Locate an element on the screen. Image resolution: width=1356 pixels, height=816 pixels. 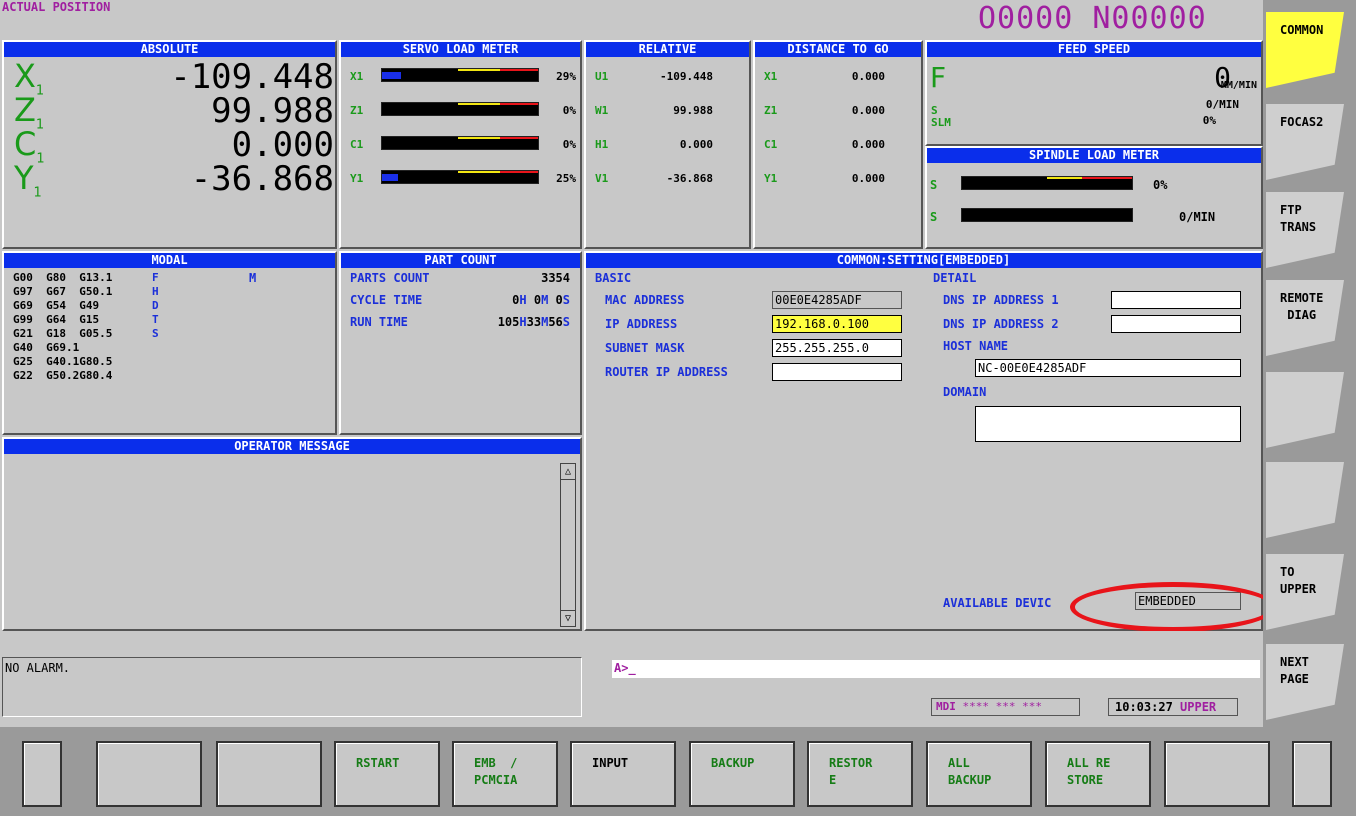
softkey-input: INPUT is located at coordinates (623, 774).